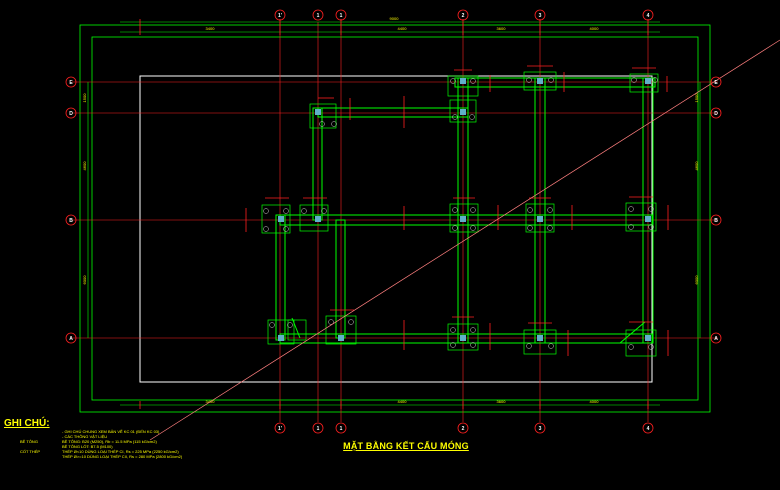  Describe the element at coordinates (318, 16) in the screenshot. I see `axis-label-top-1a: 1` at that location.